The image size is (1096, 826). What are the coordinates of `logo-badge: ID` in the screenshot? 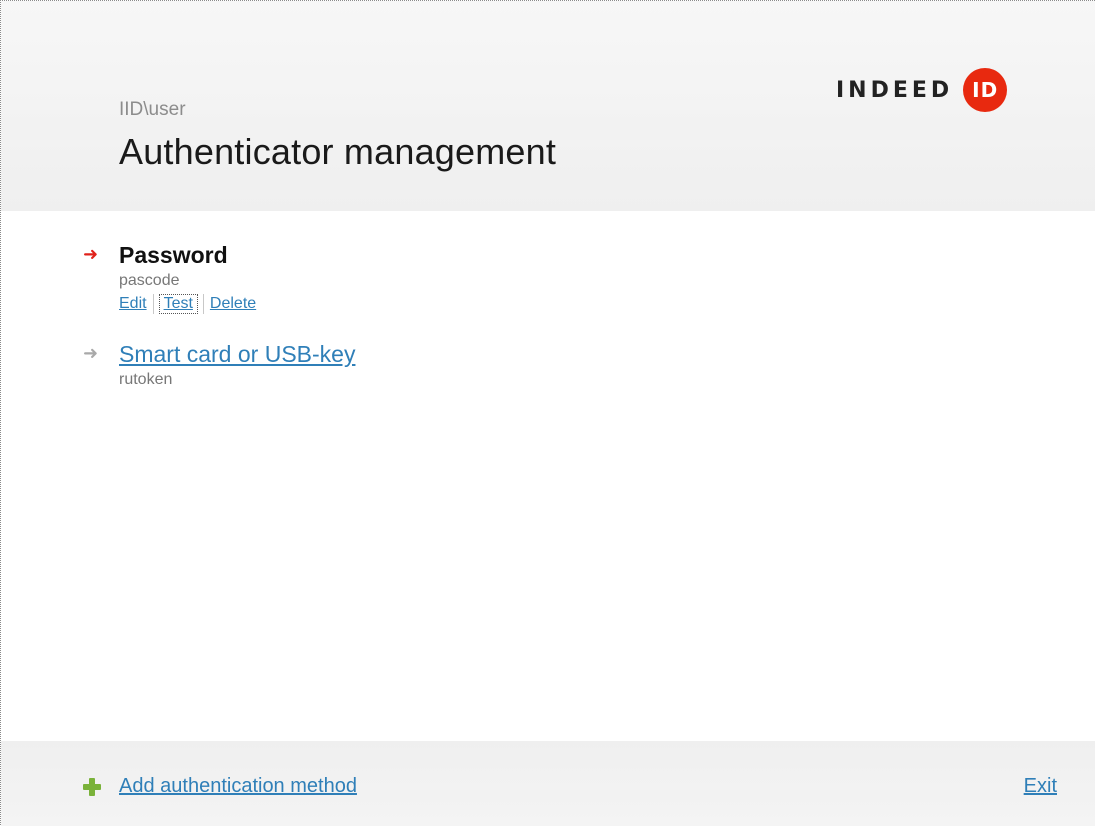 It's located at (985, 90).